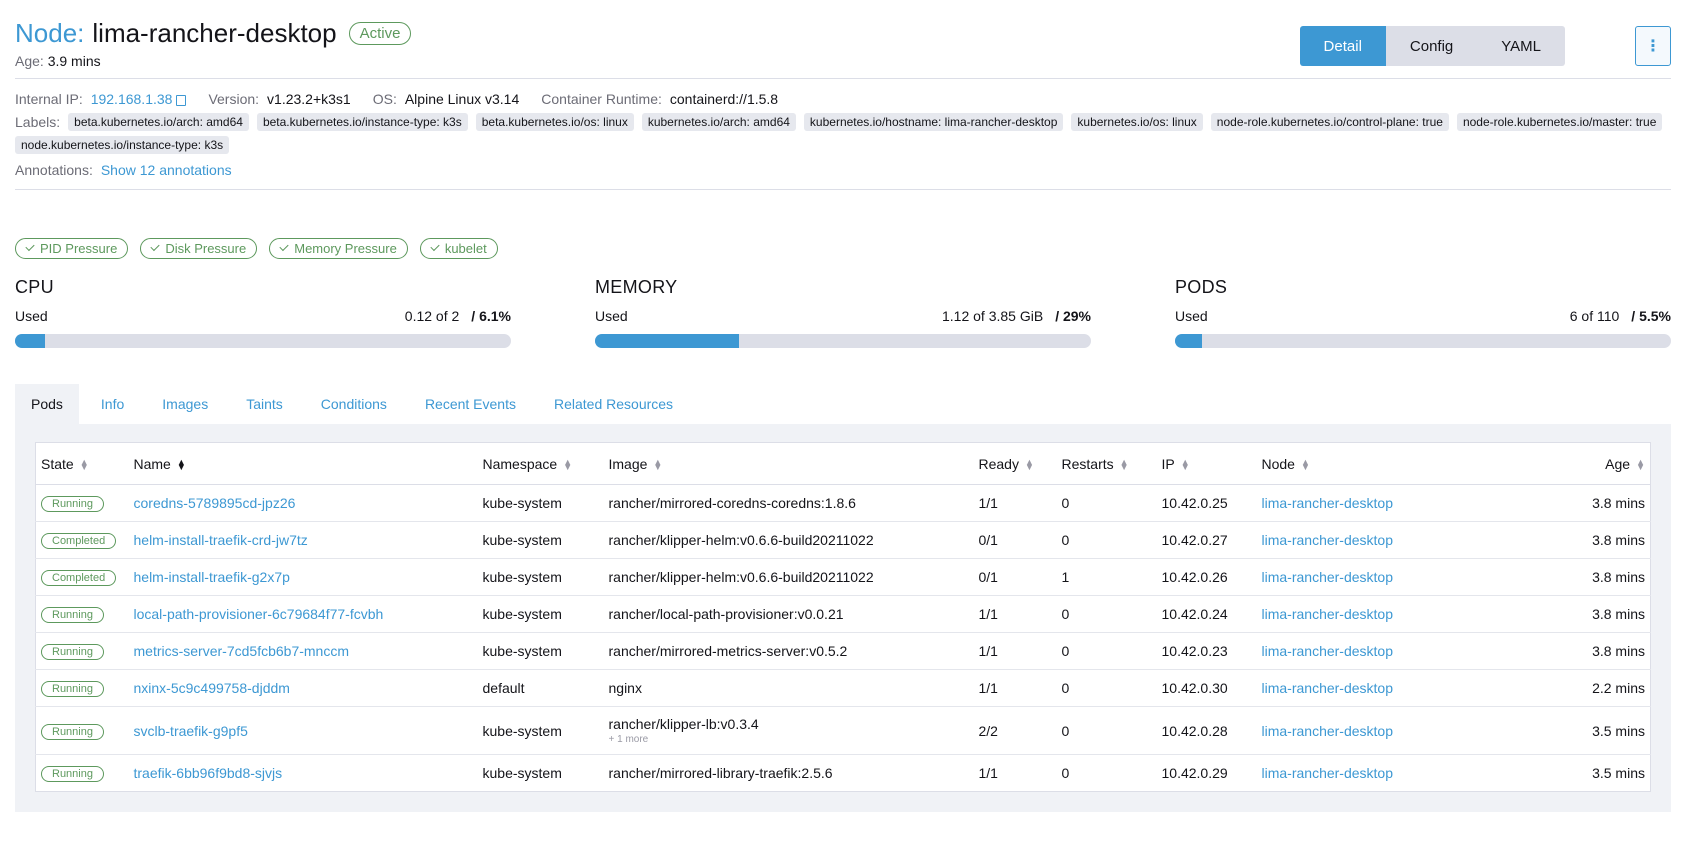 The height and width of the screenshot is (866, 1685). Describe the element at coordinates (788, 463) in the screenshot. I see `col-image: Image ▲ ▼` at that location.